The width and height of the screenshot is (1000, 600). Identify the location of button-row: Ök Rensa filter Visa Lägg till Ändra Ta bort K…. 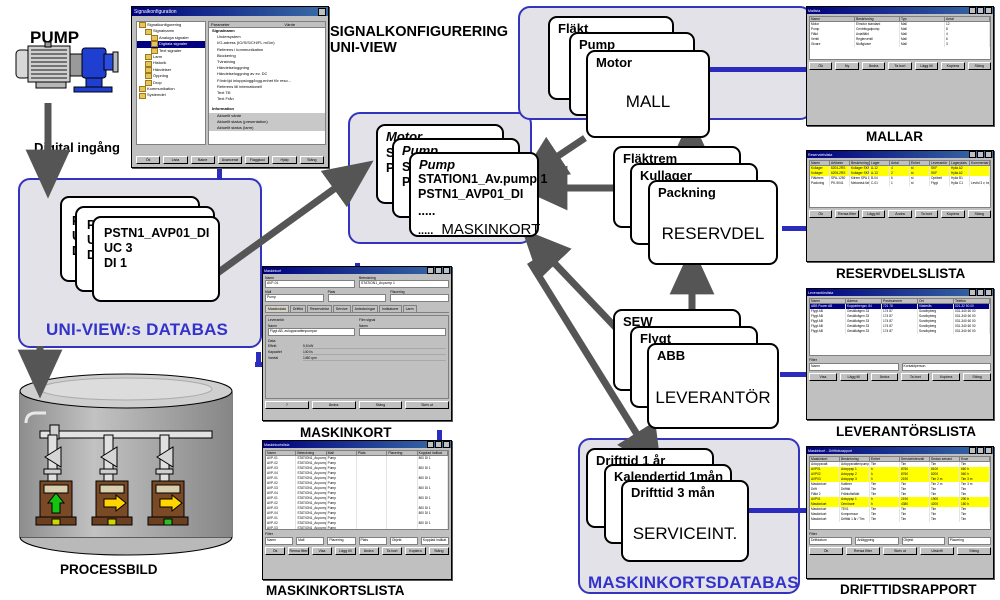
(357, 551).